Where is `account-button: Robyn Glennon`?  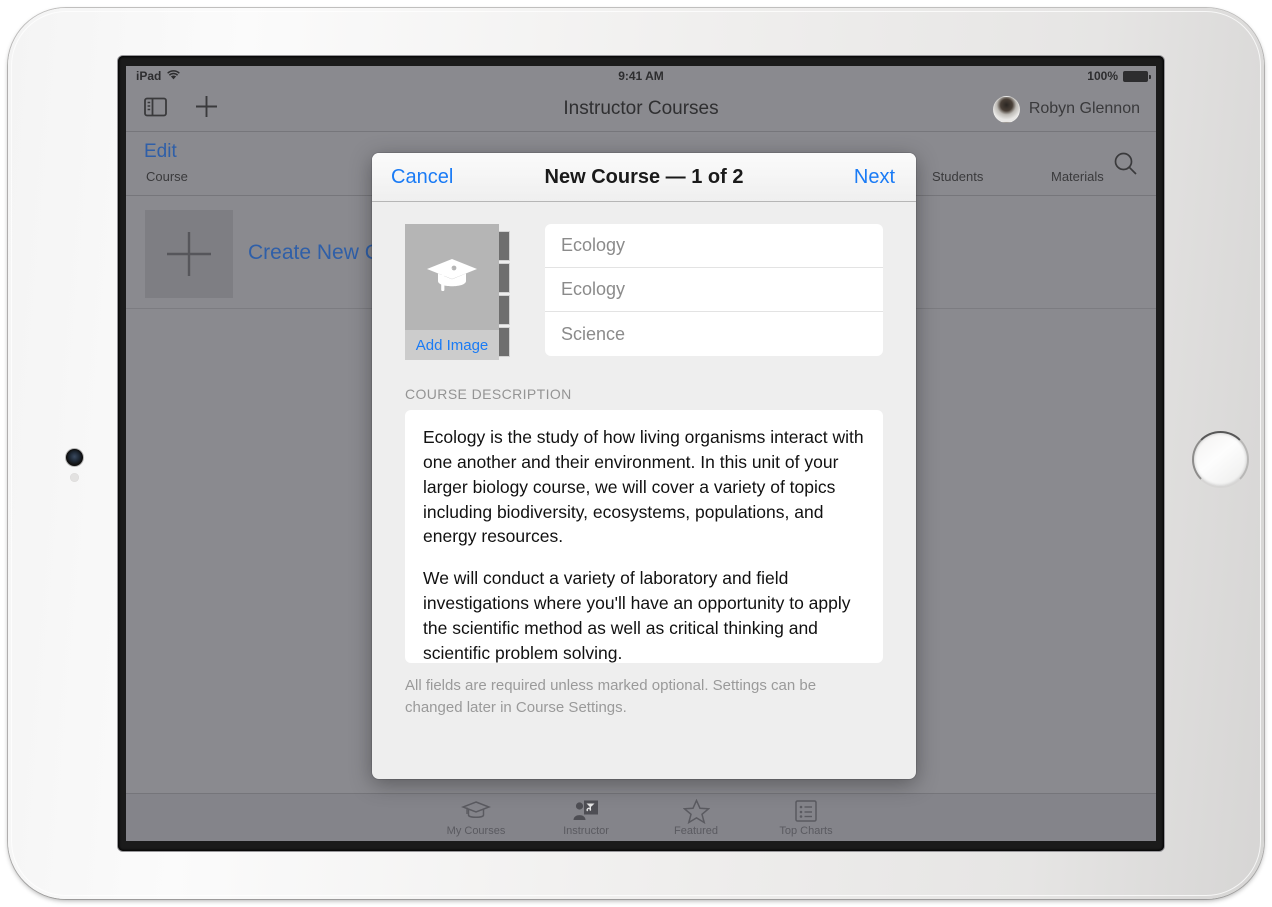 account-button: Robyn Glennon is located at coordinates (1066, 109).